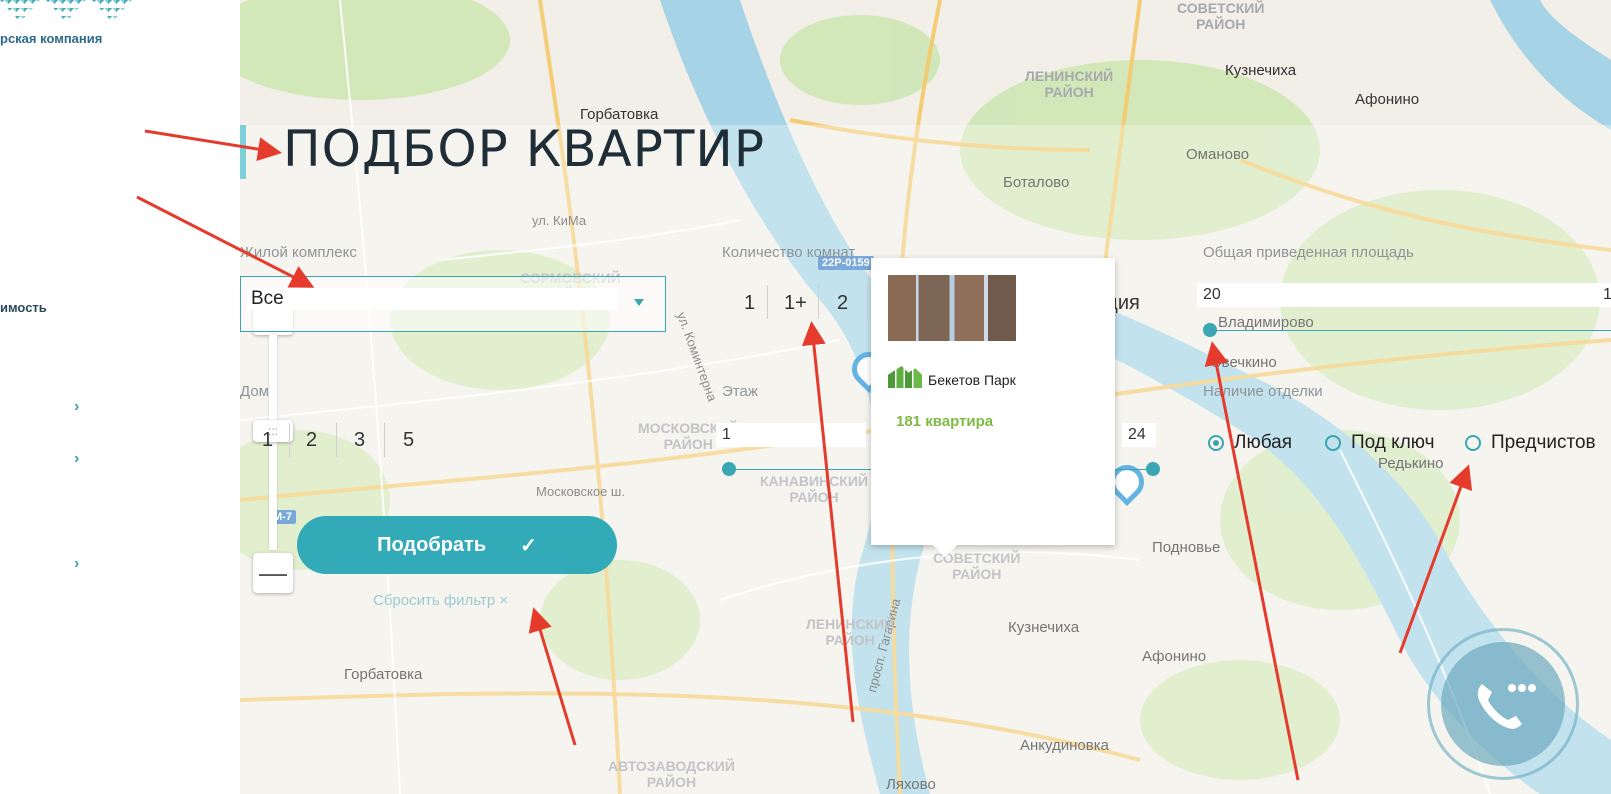 This screenshot has width=1611, height=794. I want to click on brand-name: Бекетов Парк, so click(972, 380).